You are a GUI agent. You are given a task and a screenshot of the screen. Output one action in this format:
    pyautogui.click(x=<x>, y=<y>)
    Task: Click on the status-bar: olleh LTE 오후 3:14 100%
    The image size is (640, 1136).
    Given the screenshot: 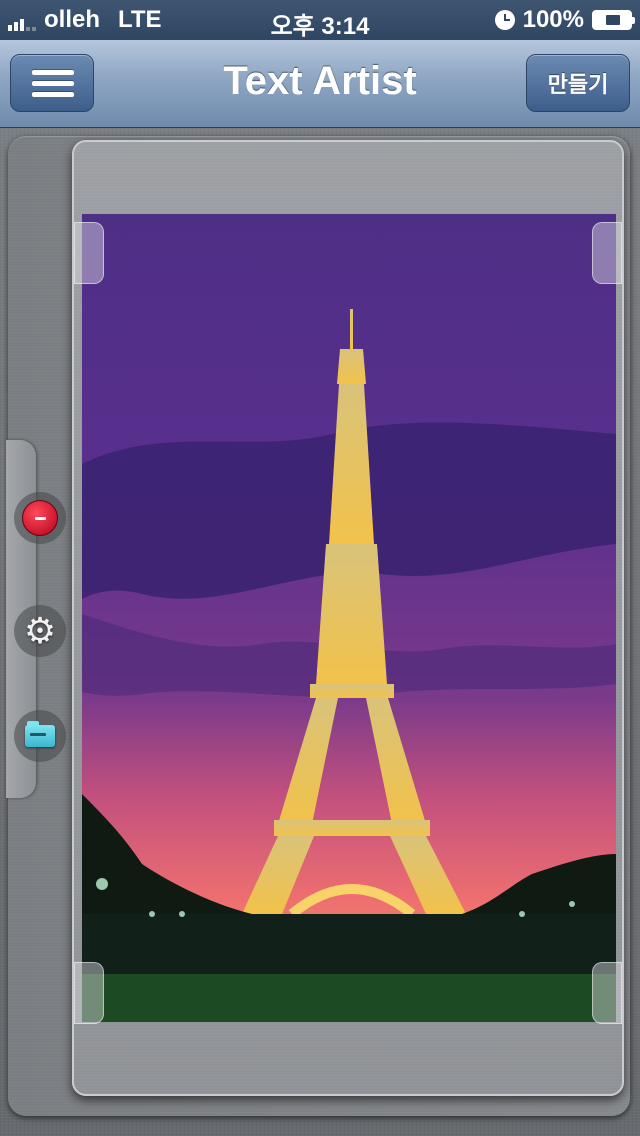 What is the action you would take?
    pyautogui.click(x=320, y=20)
    